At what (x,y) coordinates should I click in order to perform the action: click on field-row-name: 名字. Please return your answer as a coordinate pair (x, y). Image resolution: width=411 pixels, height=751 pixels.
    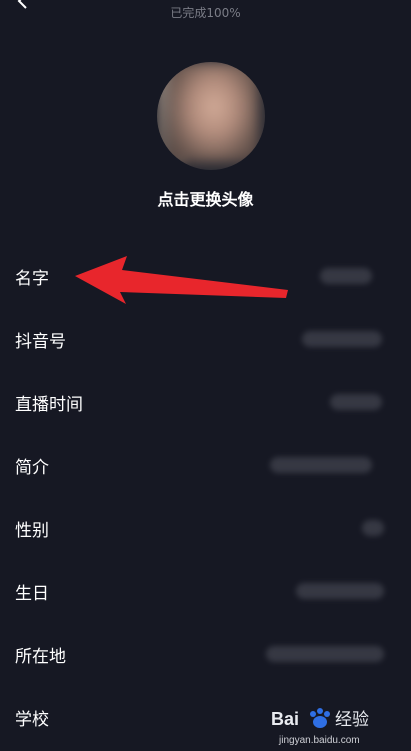
    Looking at the image, I should click on (205, 277).